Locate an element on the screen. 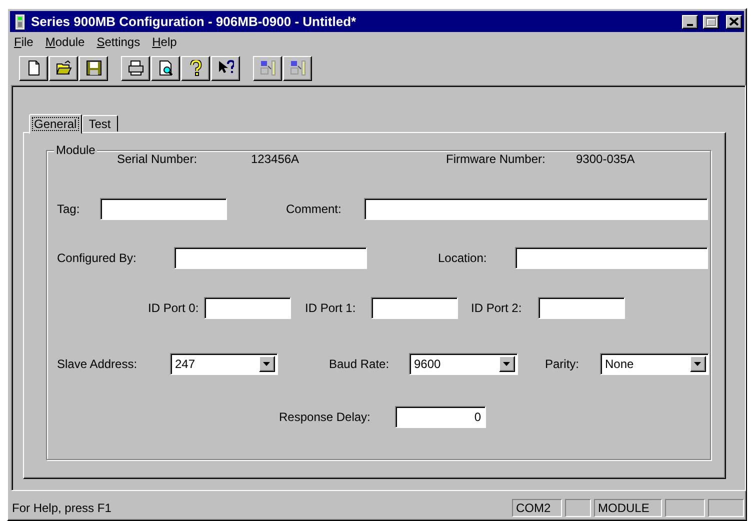 The width and height of the screenshot is (751, 521). field-label: Response Delay: is located at coordinates (325, 417).